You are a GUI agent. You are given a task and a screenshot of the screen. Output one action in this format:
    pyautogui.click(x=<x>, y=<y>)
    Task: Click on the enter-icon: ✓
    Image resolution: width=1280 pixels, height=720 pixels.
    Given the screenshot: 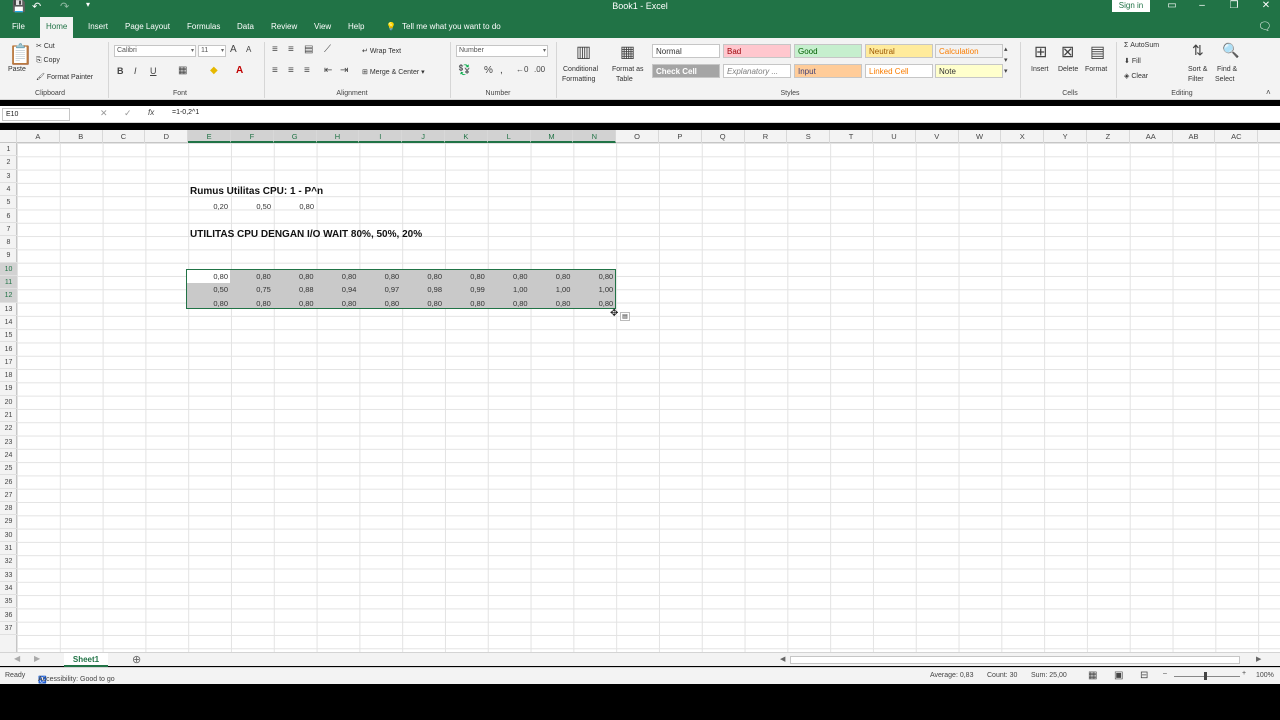 What is the action you would take?
    pyautogui.click(x=128, y=113)
    